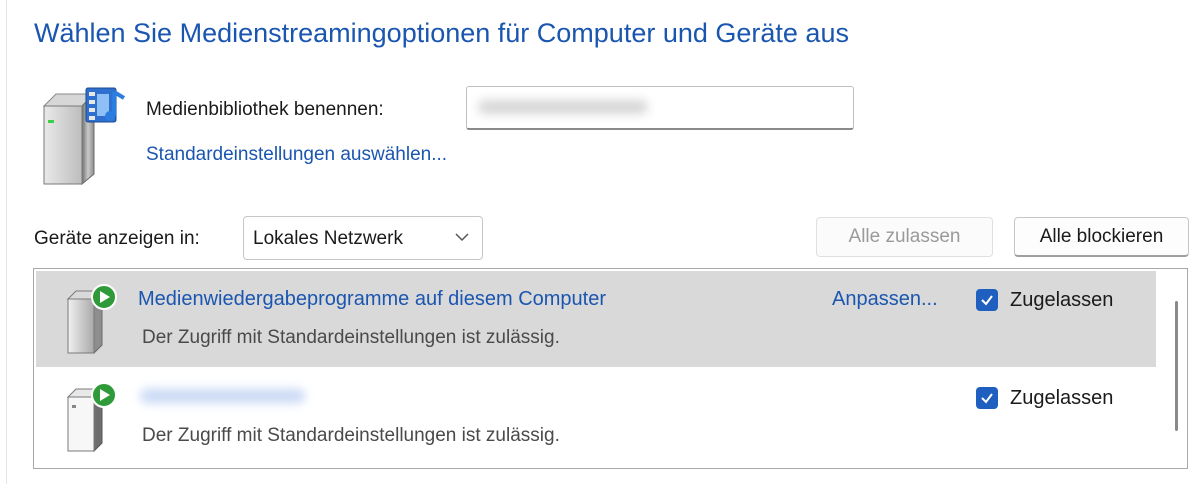  What do you see at coordinates (904, 237) in the screenshot?
I see `allow-all-button: Alle zulassen` at bounding box center [904, 237].